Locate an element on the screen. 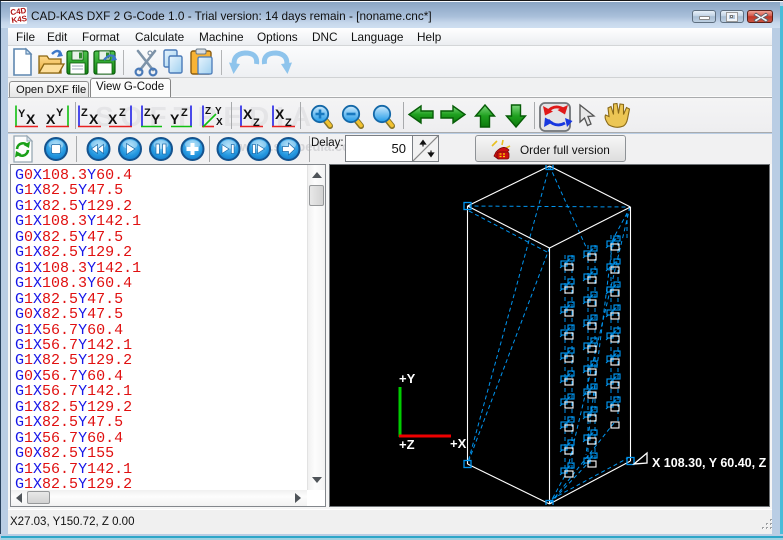  svg-text: +Z is located at coordinates (407, 444).